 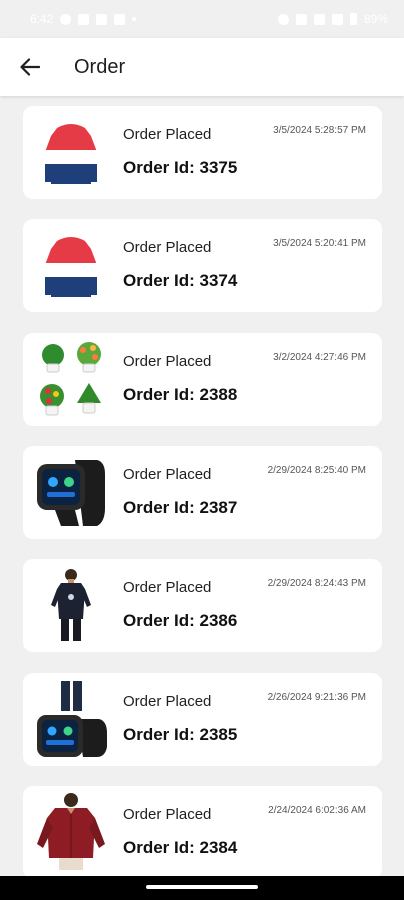 I want to click on order-date: 3/2/2024 4:27:46 PM, so click(x=319, y=357).